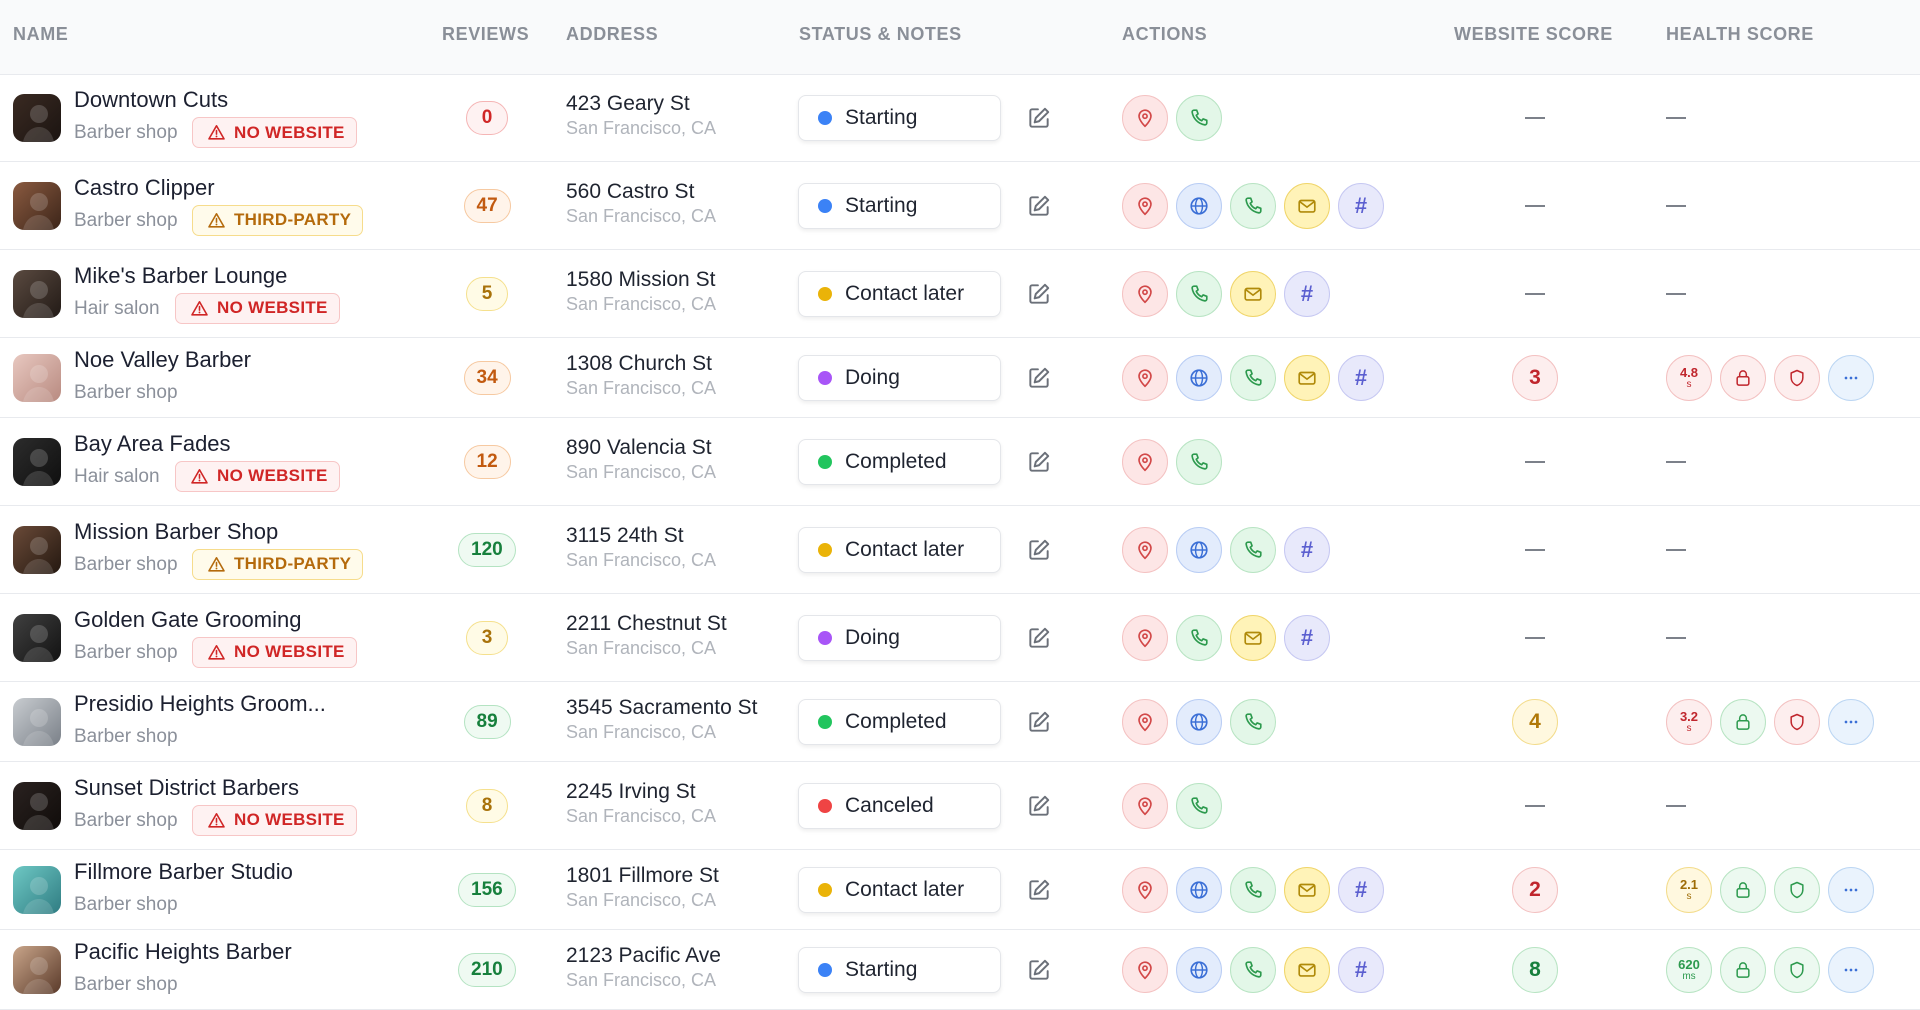 This screenshot has width=1920, height=1010. What do you see at coordinates (176, 532) in the screenshot?
I see `business-name: Mission Barber Shop` at bounding box center [176, 532].